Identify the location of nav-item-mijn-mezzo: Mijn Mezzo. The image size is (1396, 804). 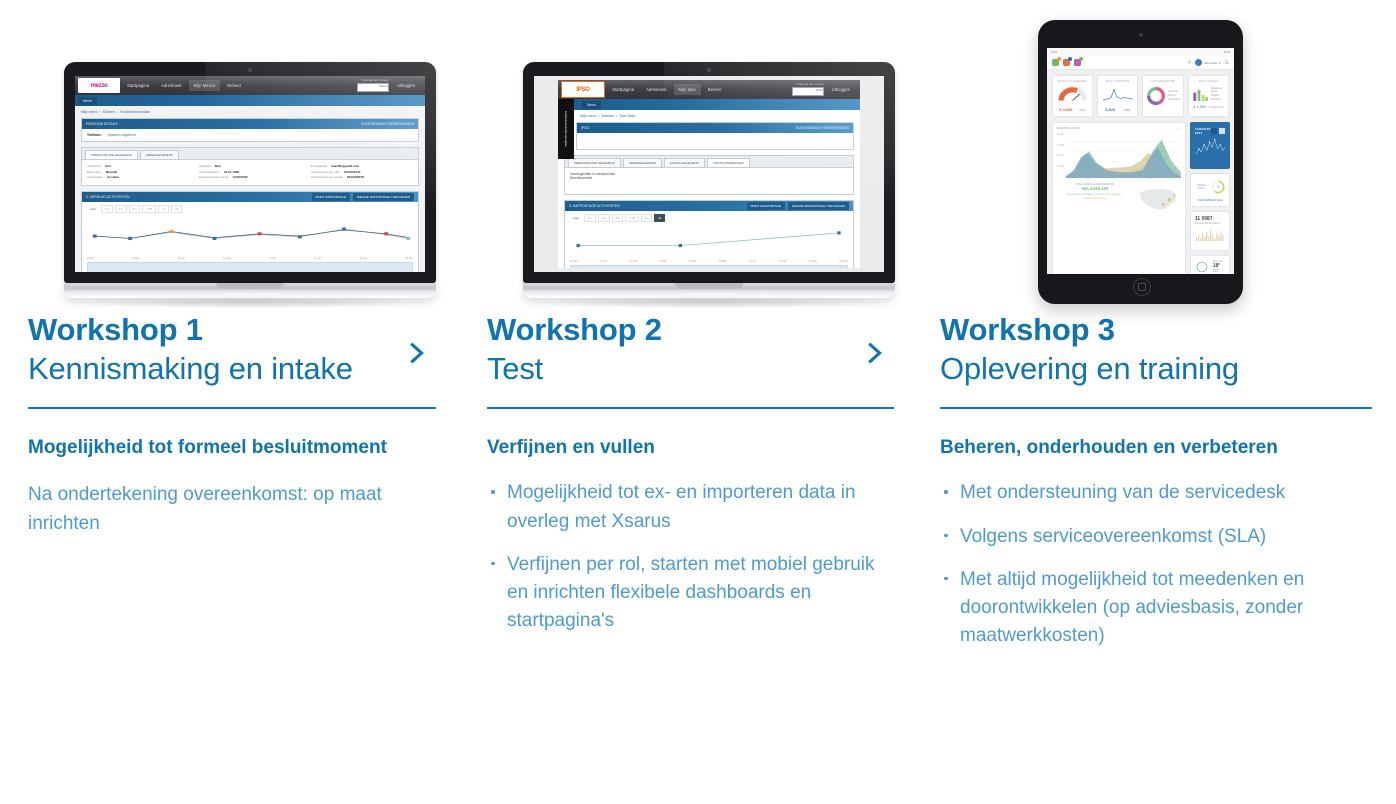
(204, 85).